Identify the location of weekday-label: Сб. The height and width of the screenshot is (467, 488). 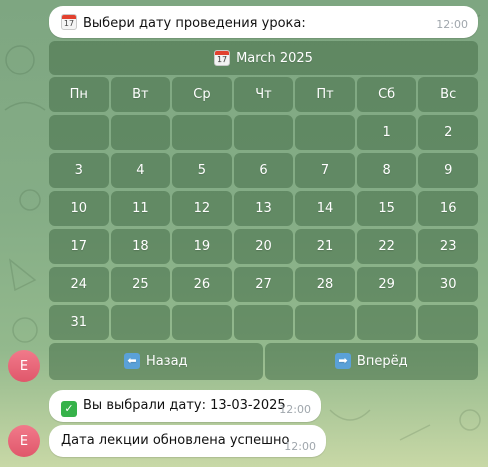
(386, 94).